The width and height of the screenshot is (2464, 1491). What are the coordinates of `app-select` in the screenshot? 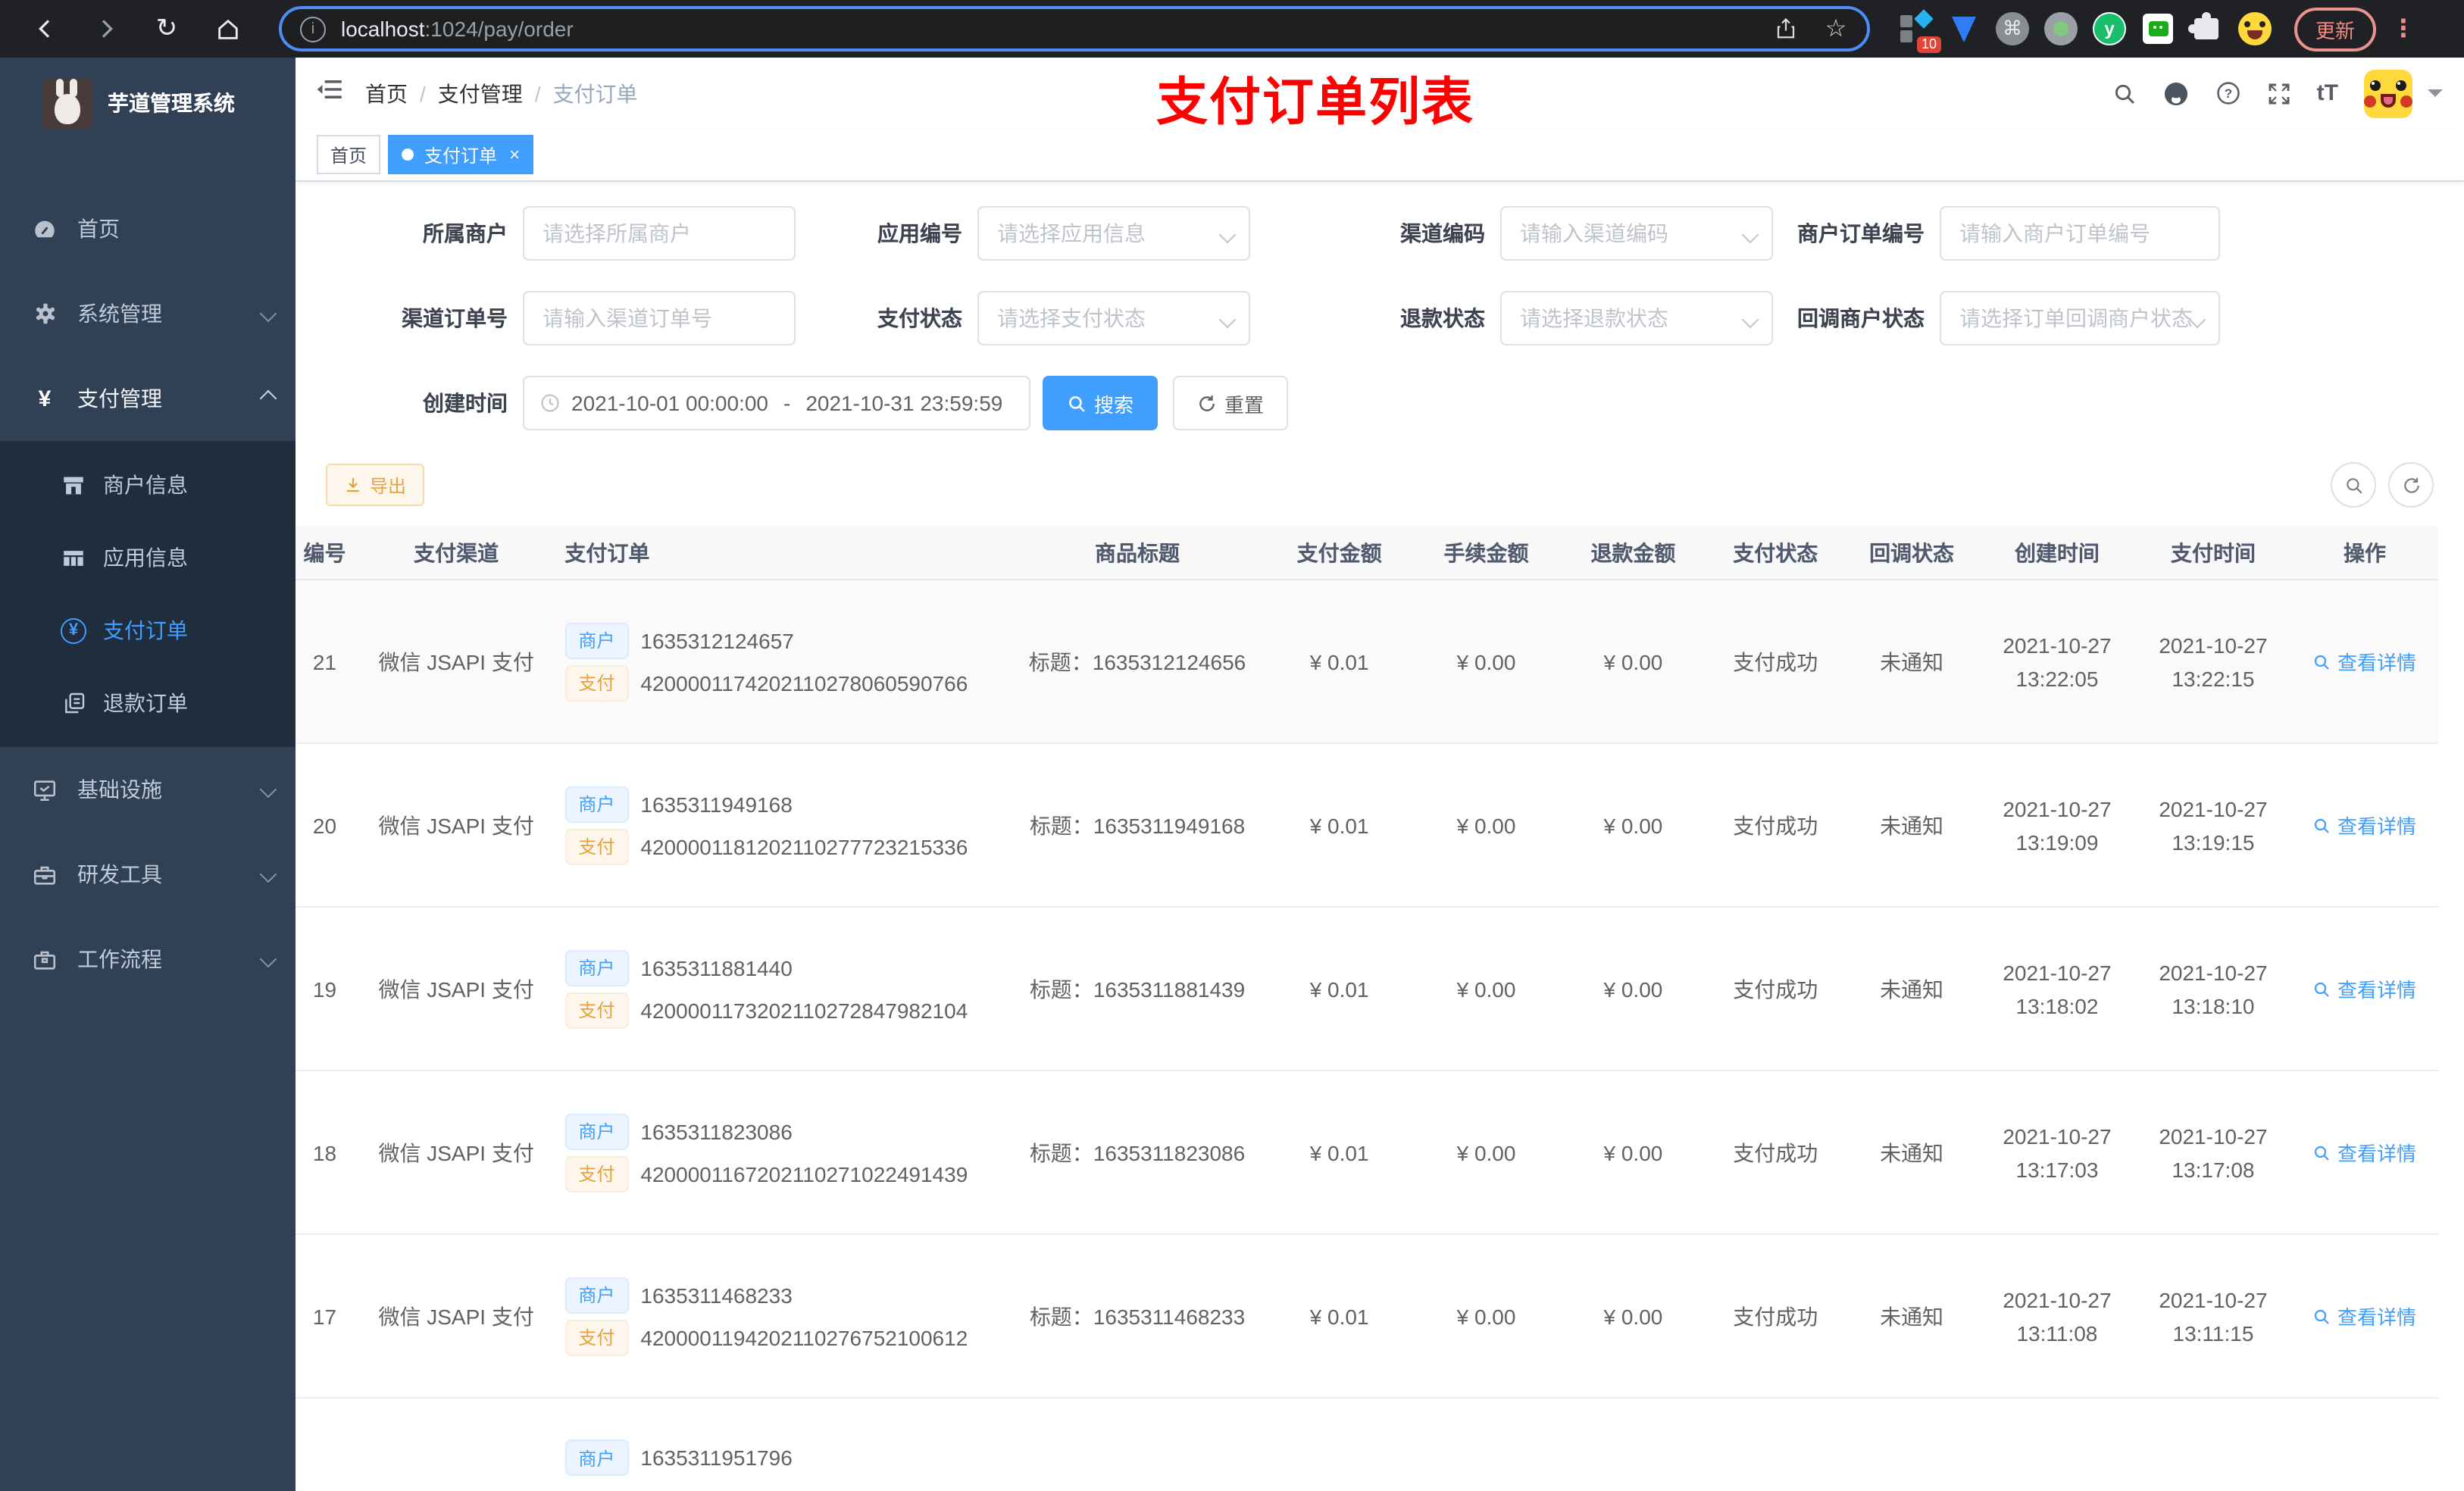 It's located at (1113, 233).